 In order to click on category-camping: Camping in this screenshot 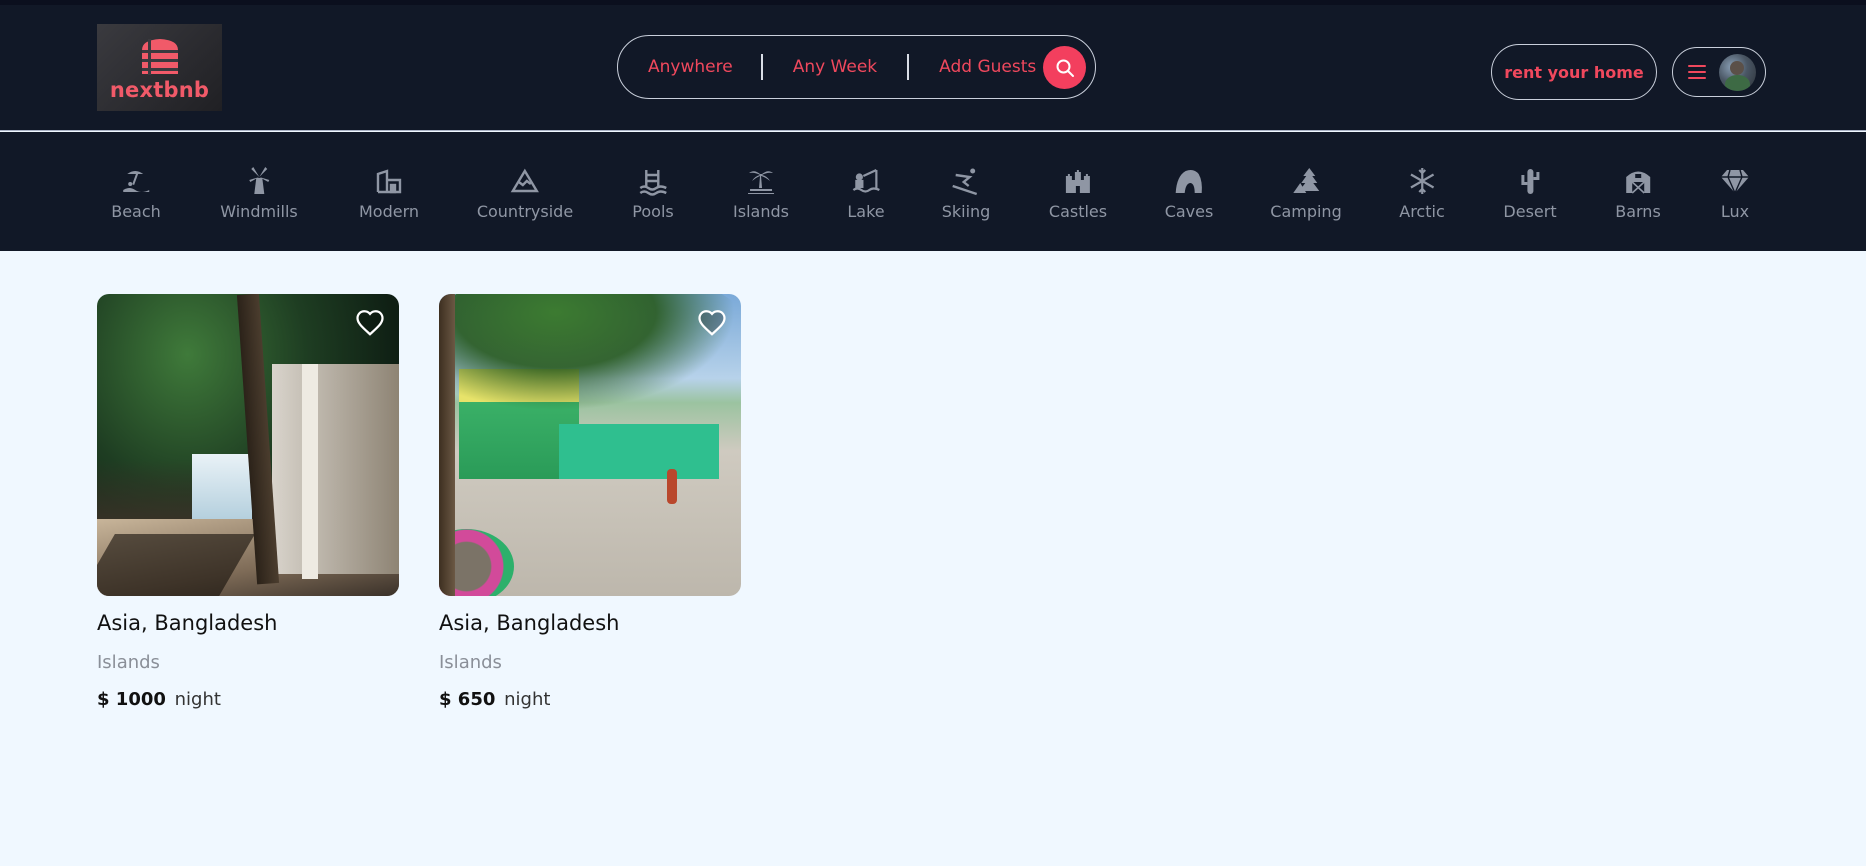, I will do `click(1306, 198)`.